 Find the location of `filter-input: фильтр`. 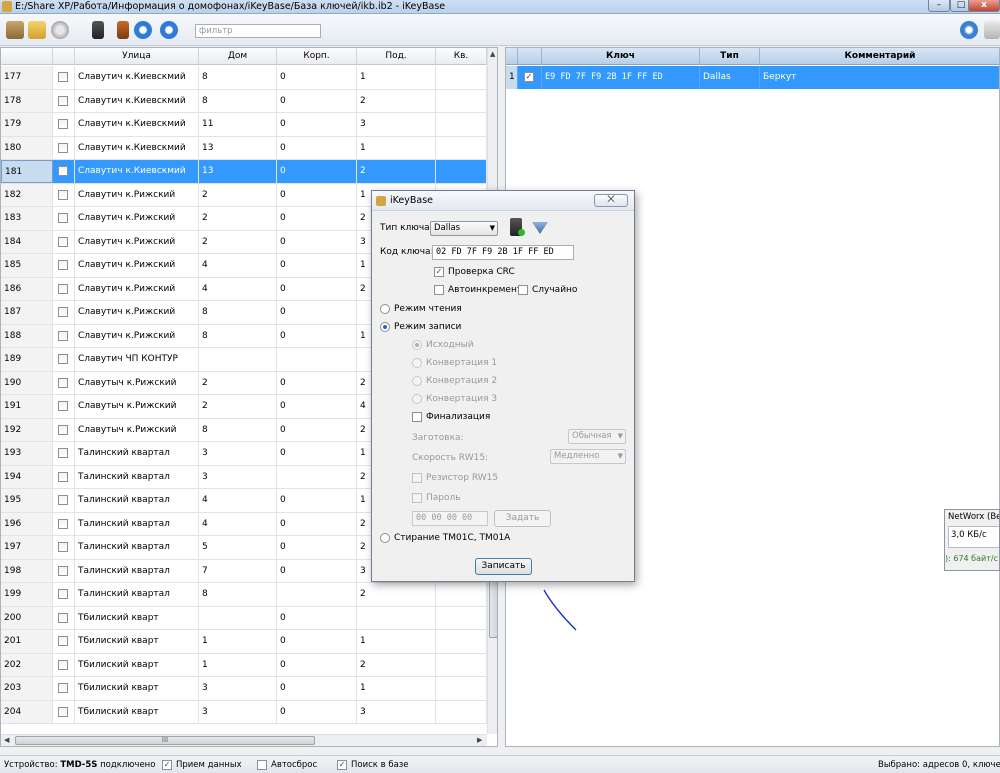

filter-input: фильтр is located at coordinates (258, 31).